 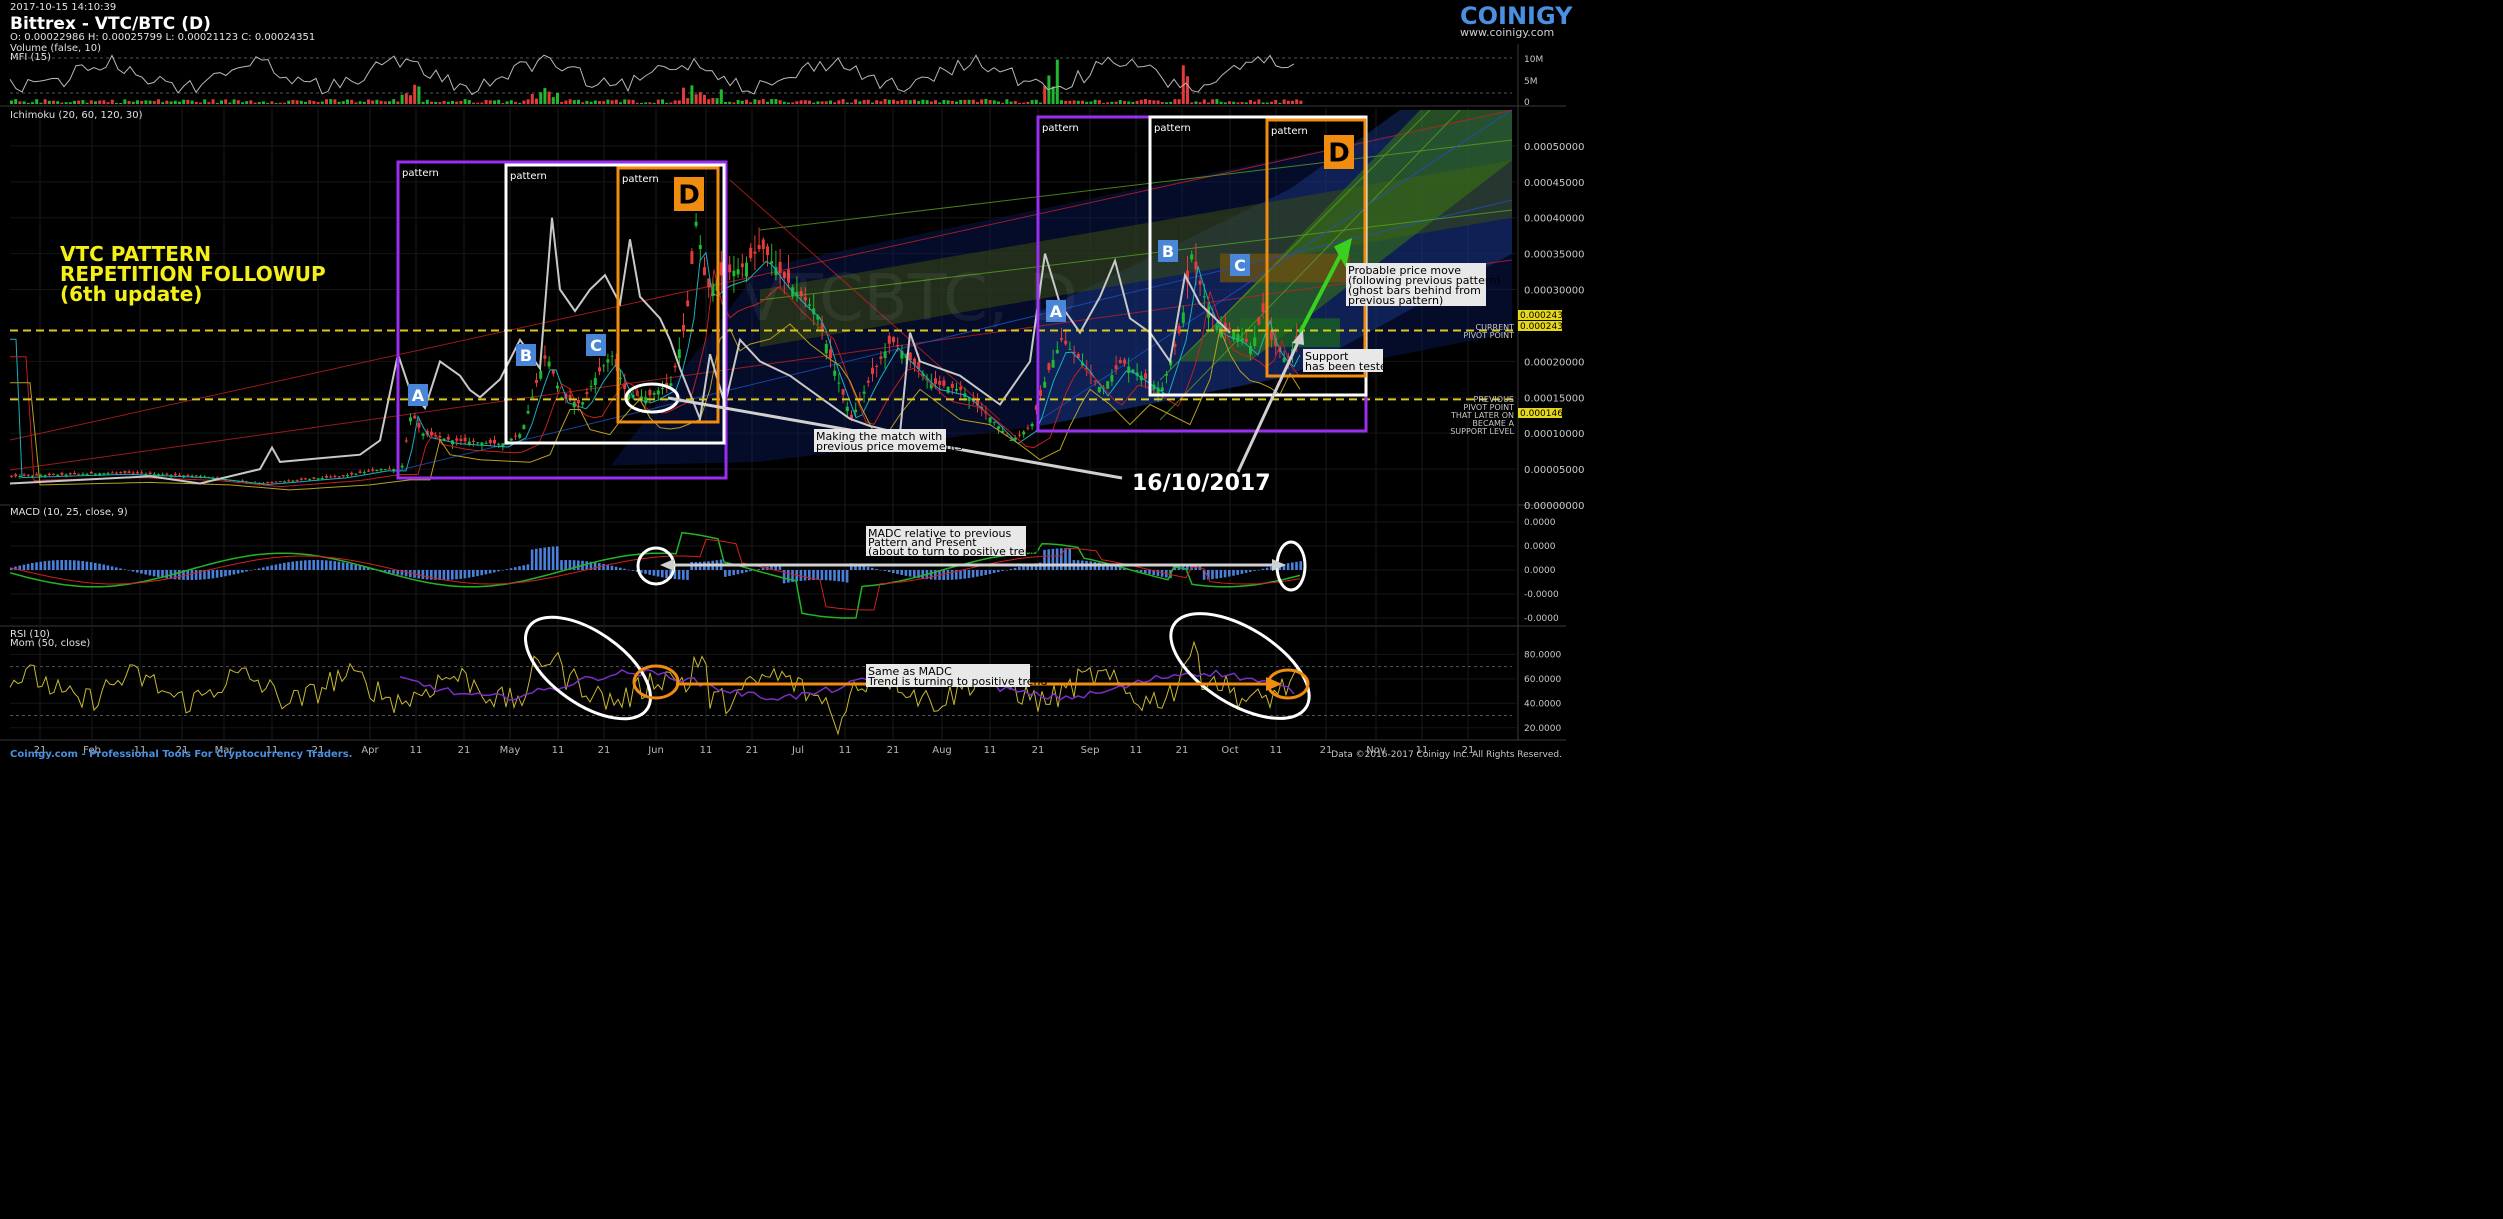 What do you see at coordinates (1554, 362) in the screenshot?
I see `price-tick-label: 0.00020000` at bounding box center [1554, 362].